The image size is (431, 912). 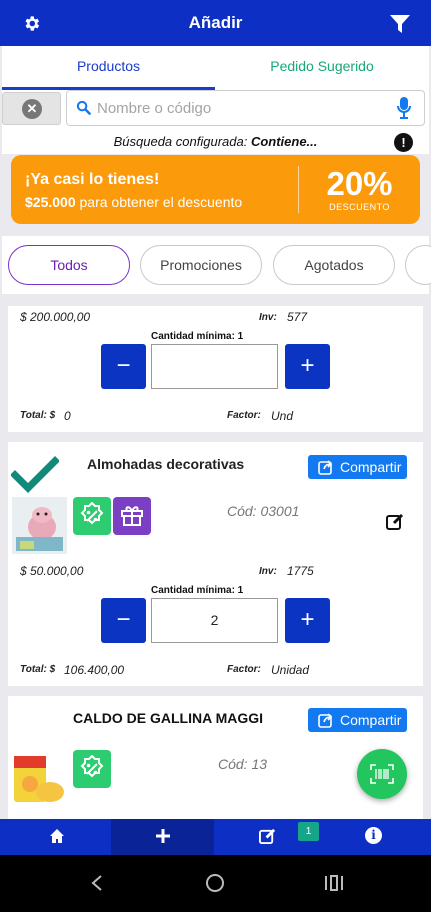 I want to click on search-input, so click(x=242, y=108).